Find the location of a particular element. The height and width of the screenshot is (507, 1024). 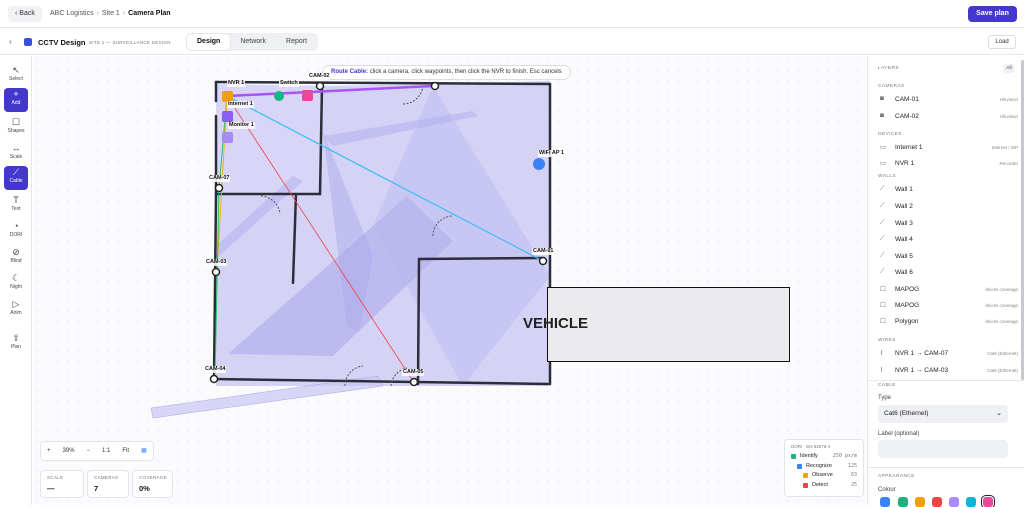

layer-item-shape: ☐ Polygon blocks coverage is located at coordinates (948, 321).